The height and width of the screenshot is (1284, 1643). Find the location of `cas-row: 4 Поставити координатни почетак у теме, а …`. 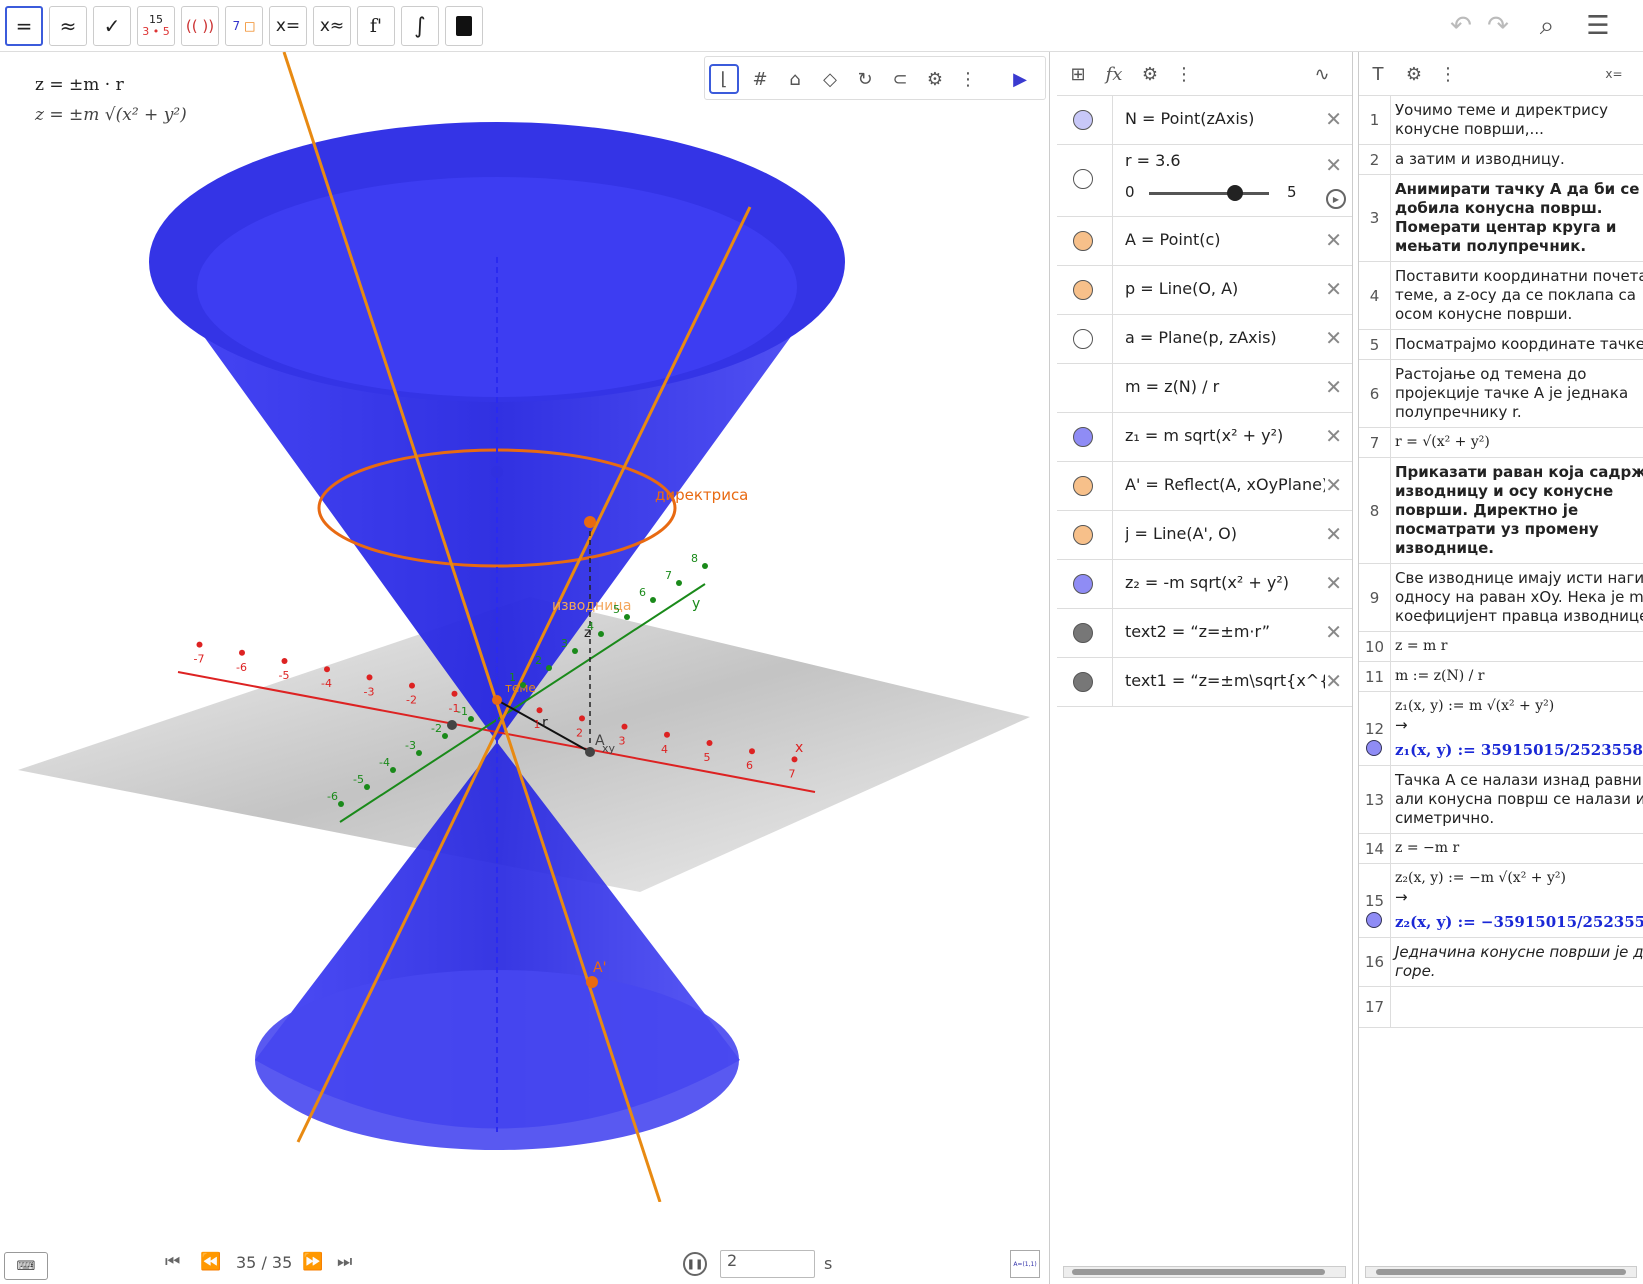

cas-row: 4 Поставити координатни почетак у теме, а … is located at coordinates (1501, 296).